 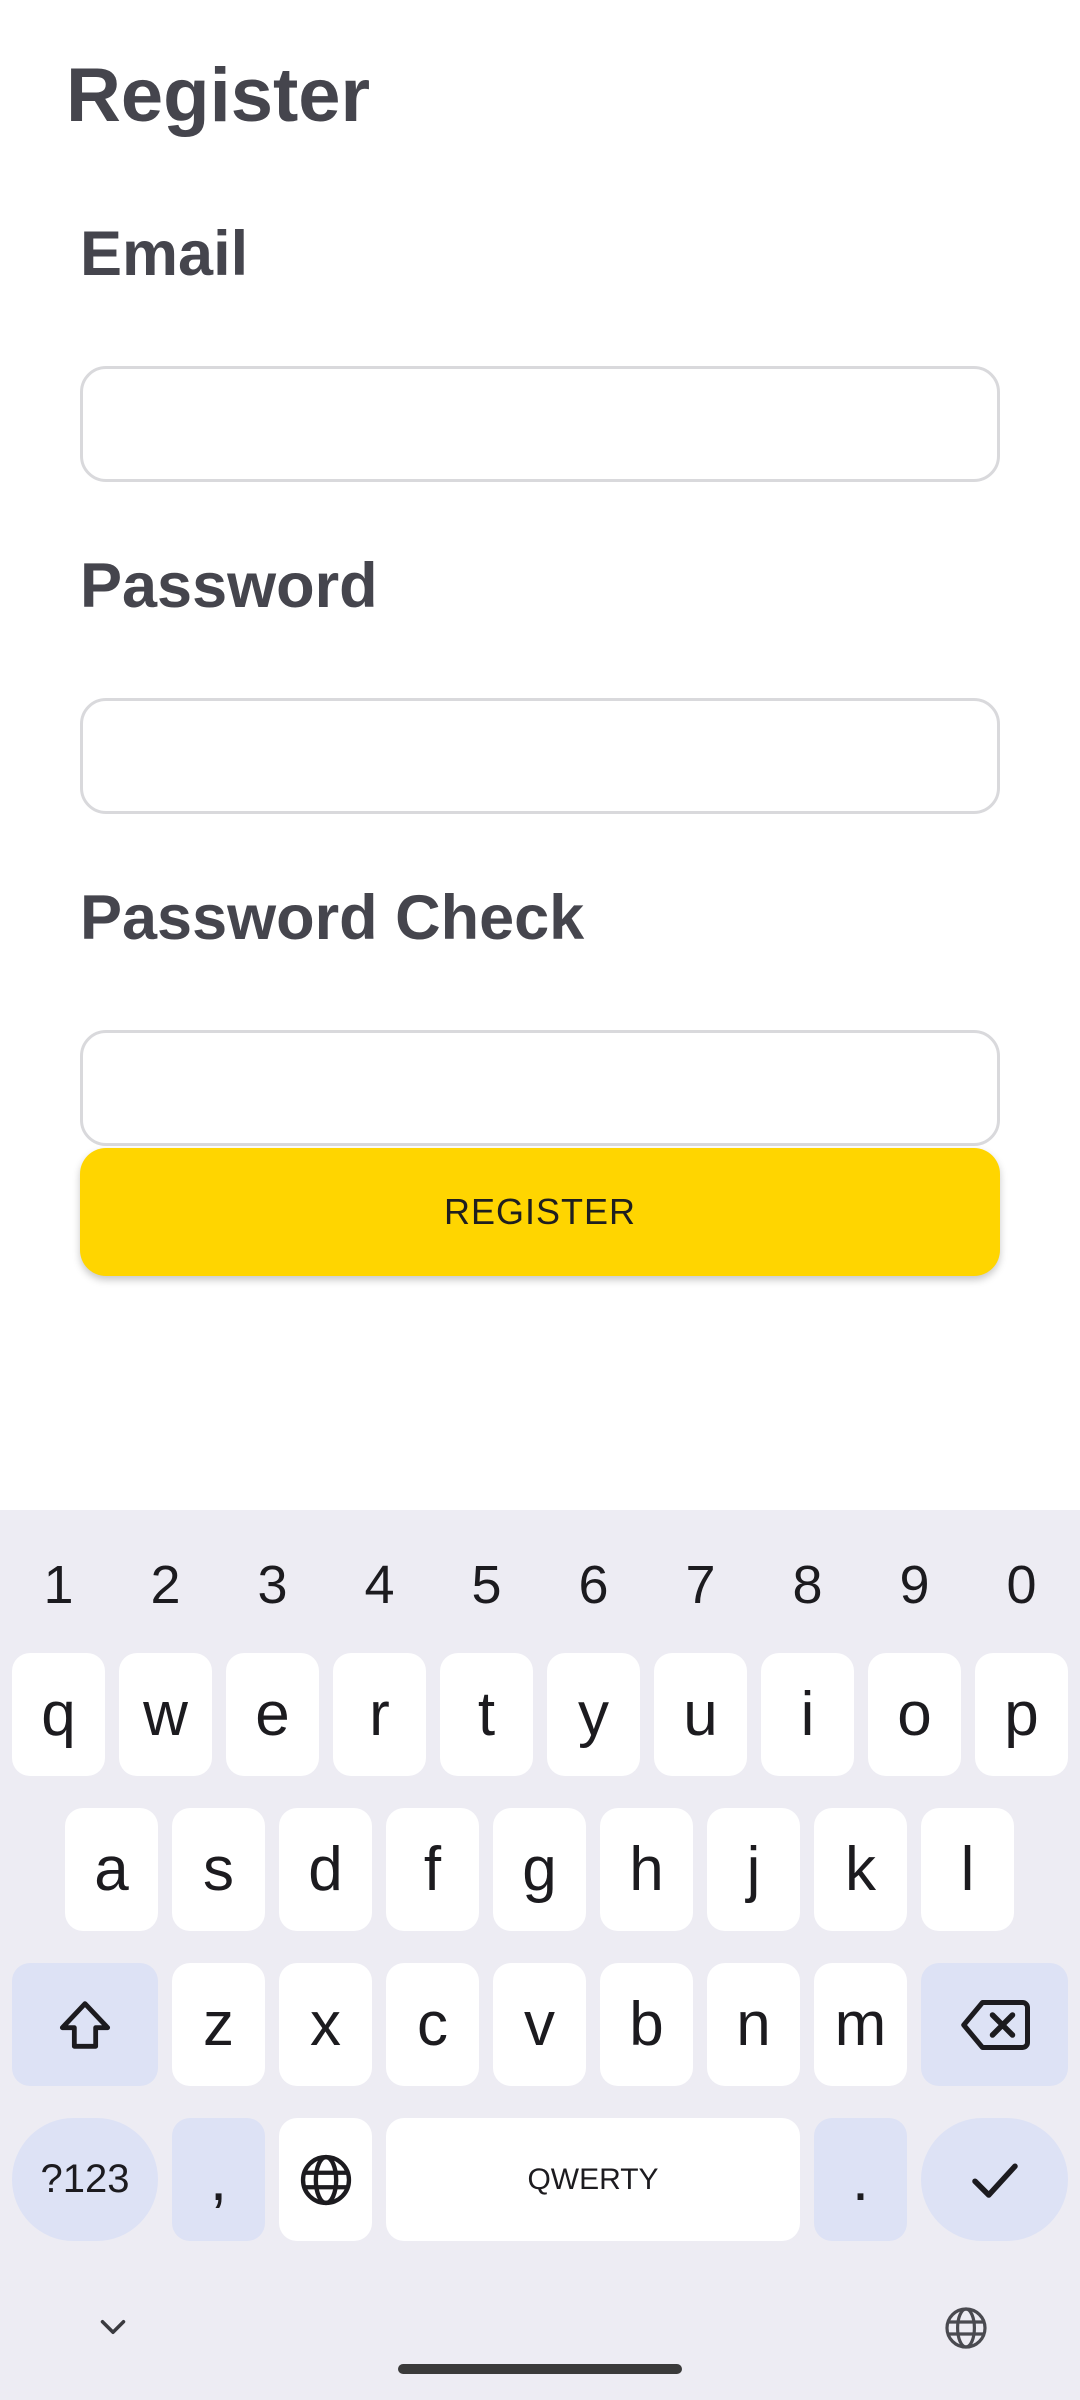 I want to click on key-2: 2, so click(x=165, y=1585).